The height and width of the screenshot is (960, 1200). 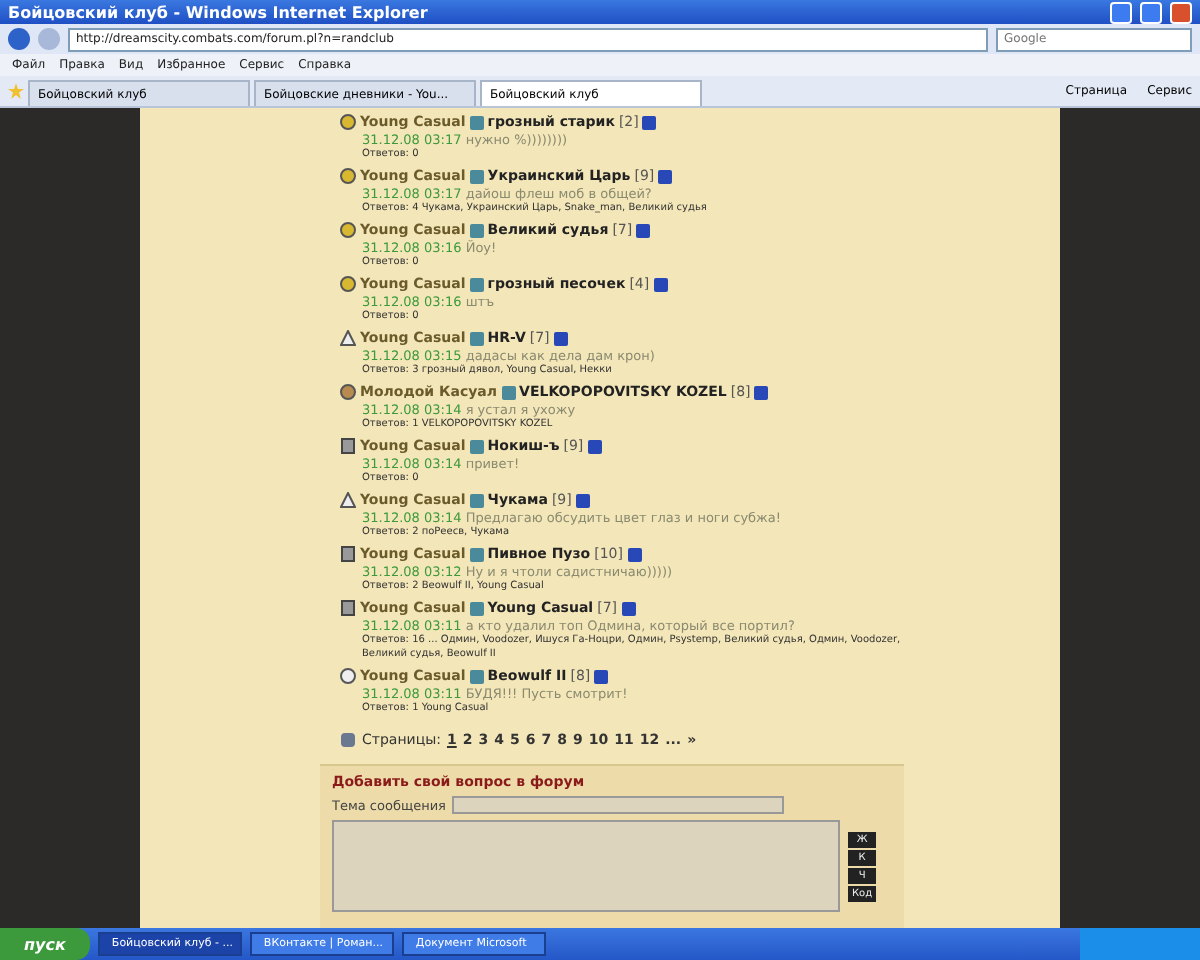 What do you see at coordinates (218, 12) in the screenshot?
I see `window-title: Бойцовский клуб - Windows Internet Explorer` at bounding box center [218, 12].